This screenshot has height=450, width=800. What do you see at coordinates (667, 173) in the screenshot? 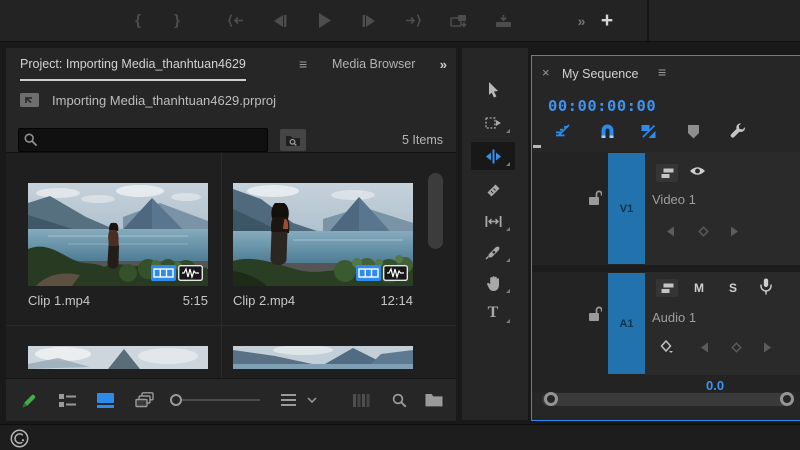
I see `video-sync-lock-toggle` at bounding box center [667, 173].